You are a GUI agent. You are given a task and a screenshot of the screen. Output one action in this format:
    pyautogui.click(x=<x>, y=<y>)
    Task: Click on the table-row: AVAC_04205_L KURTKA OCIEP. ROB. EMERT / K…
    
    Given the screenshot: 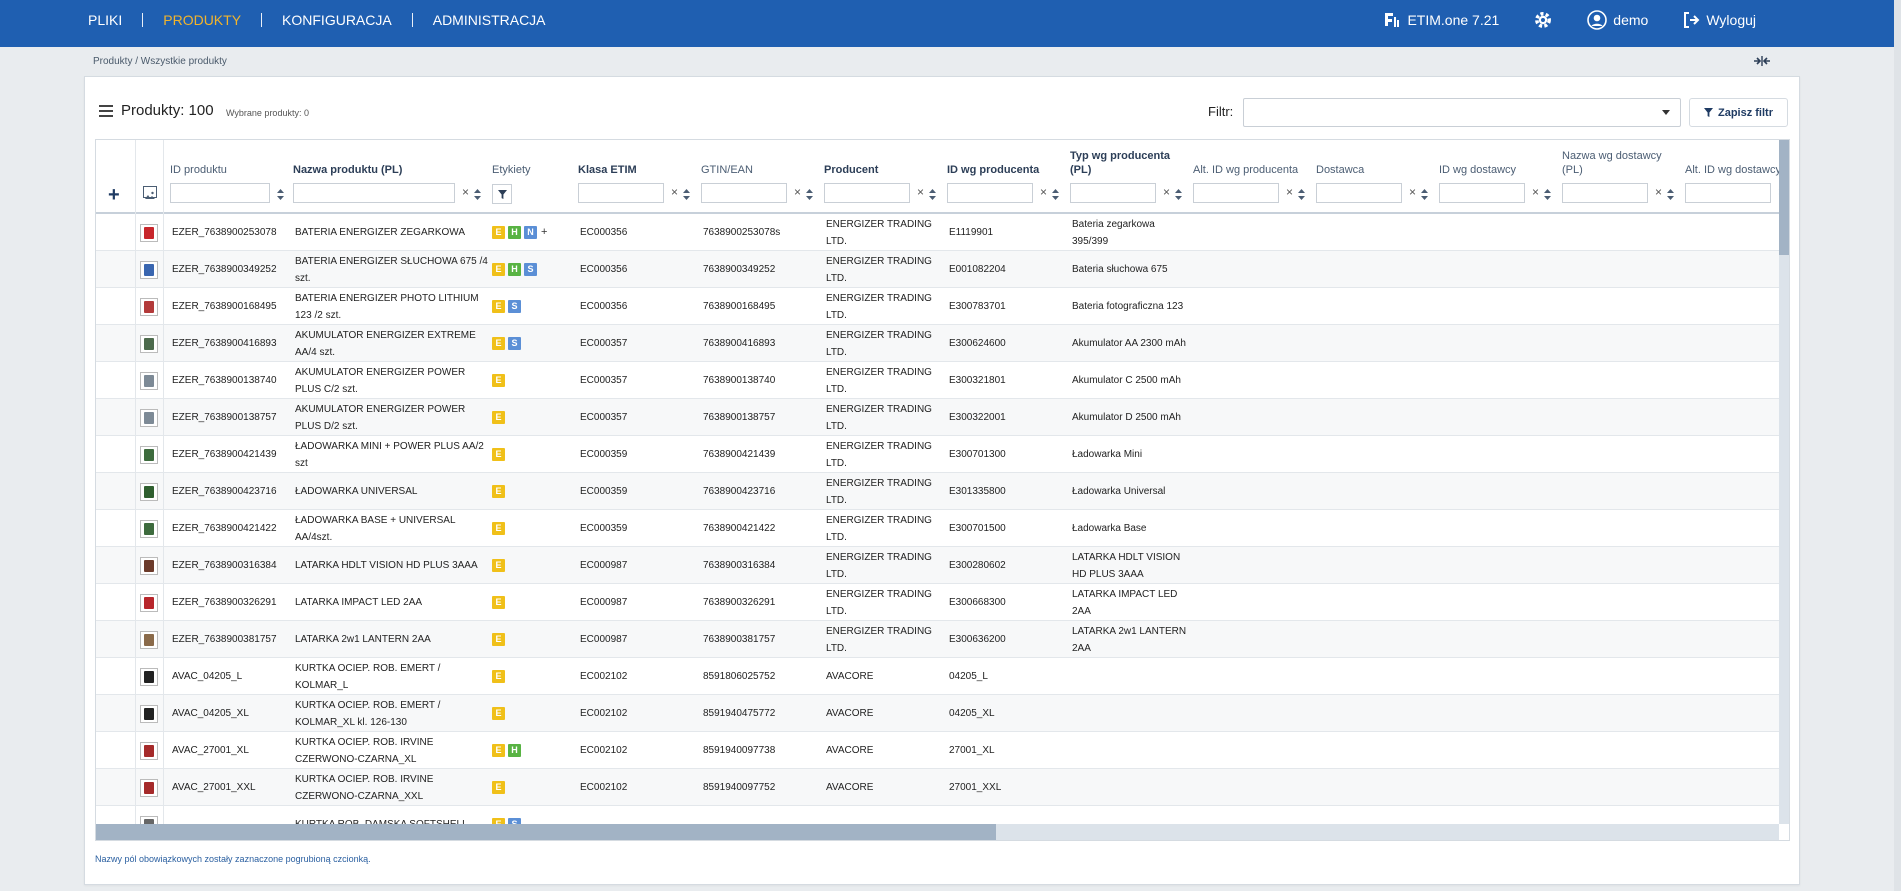 What is the action you would take?
    pyautogui.click(x=937, y=676)
    